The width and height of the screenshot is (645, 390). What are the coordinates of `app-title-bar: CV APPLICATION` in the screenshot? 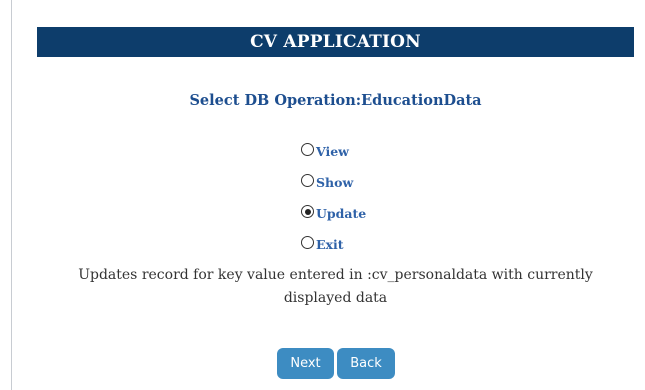 It's located at (335, 42).